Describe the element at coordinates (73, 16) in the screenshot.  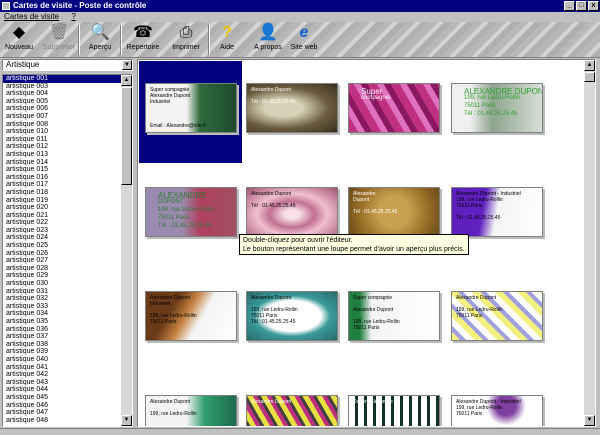
I see `menu-help: ?` at that location.